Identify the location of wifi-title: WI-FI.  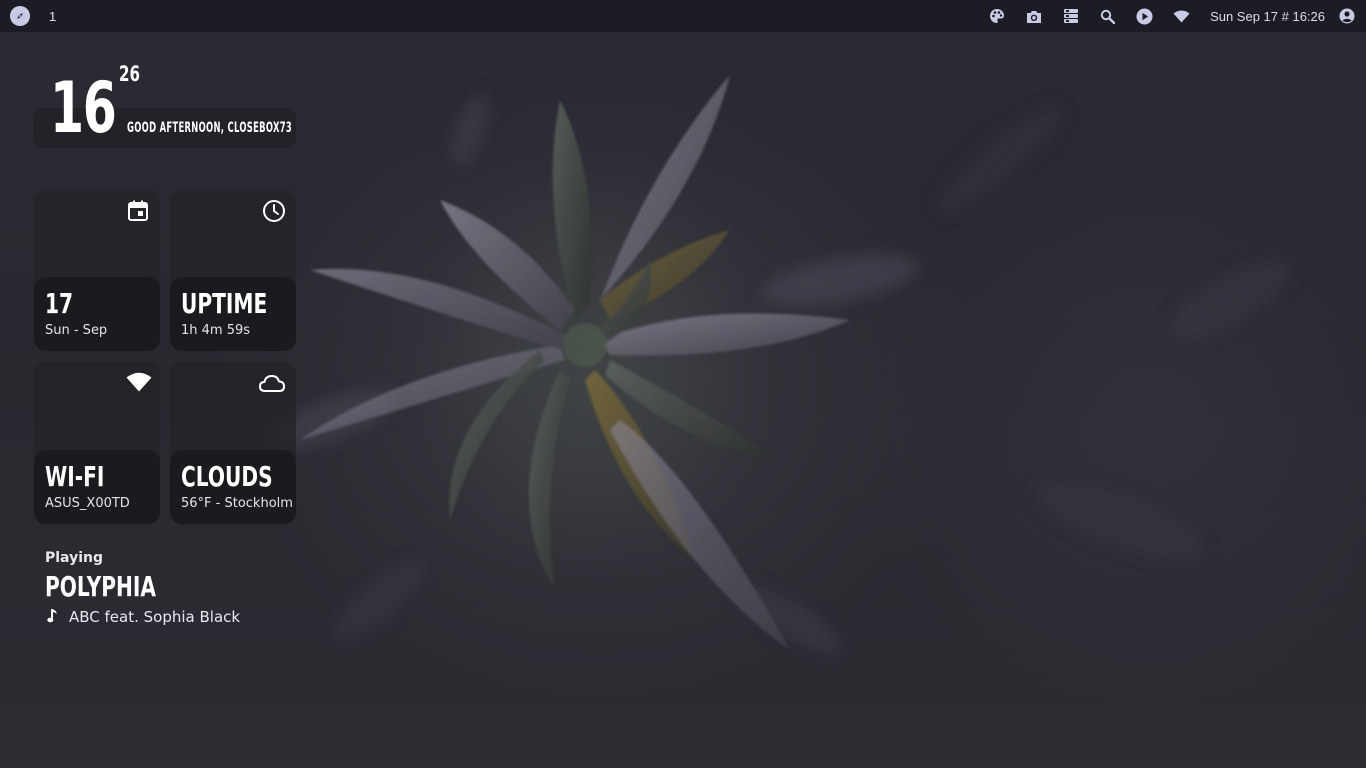
(75, 476).